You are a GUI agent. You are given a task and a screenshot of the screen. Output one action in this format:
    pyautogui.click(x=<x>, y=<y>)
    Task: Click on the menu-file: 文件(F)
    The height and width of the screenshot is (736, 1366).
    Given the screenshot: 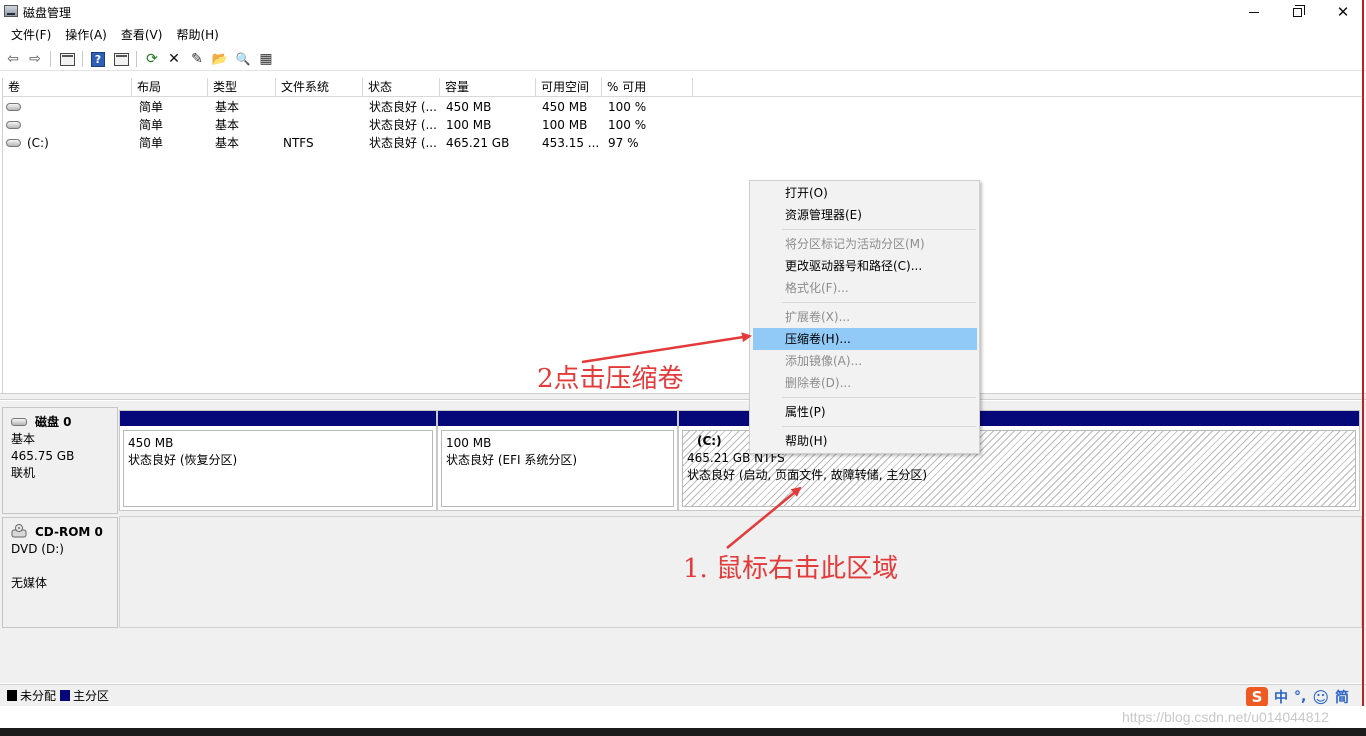 What is the action you would take?
    pyautogui.click(x=31, y=35)
    